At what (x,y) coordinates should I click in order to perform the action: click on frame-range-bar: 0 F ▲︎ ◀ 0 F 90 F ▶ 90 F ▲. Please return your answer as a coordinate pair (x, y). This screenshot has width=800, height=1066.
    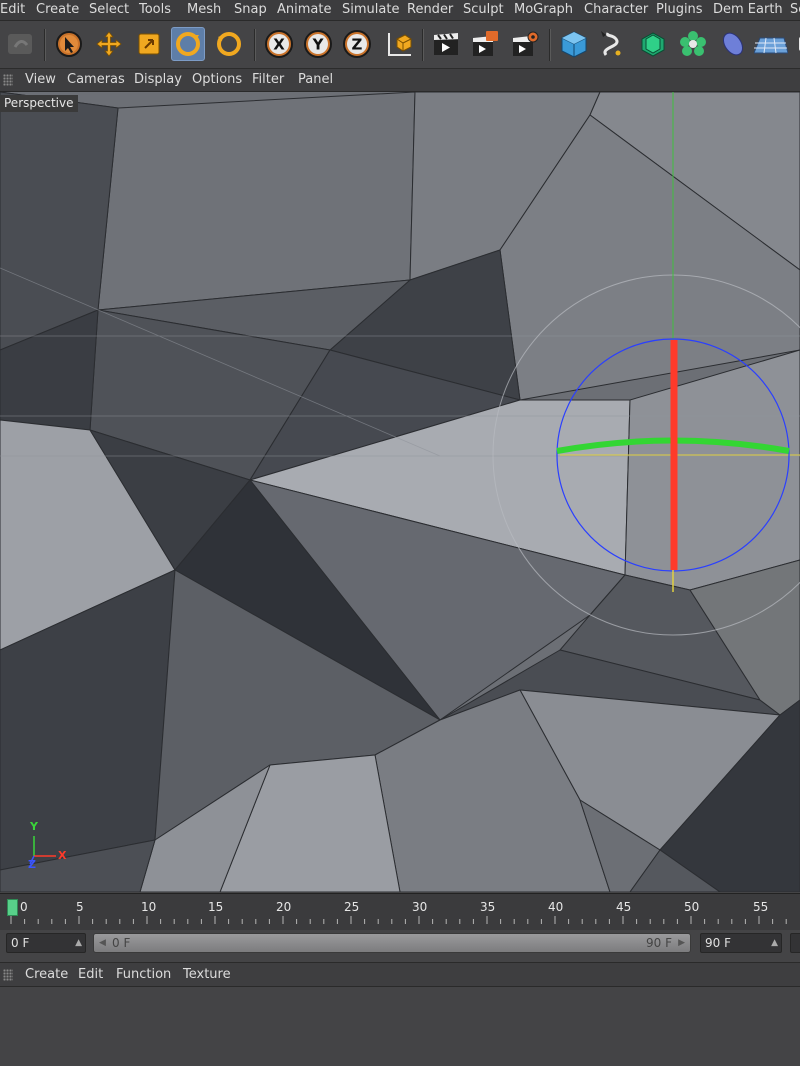
    Looking at the image, I should click on (400, 943).